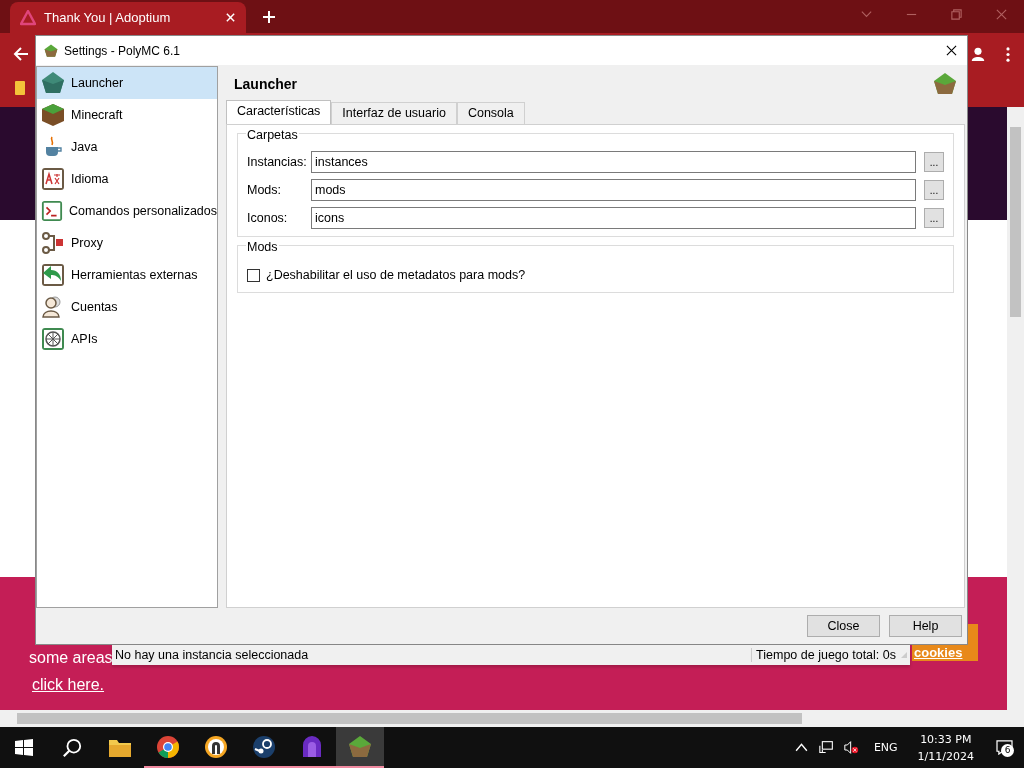 The width and height of the screenshot is (1024, 768). I want to click on tab-title: Thank You | Adoptium, so click(108, 17).